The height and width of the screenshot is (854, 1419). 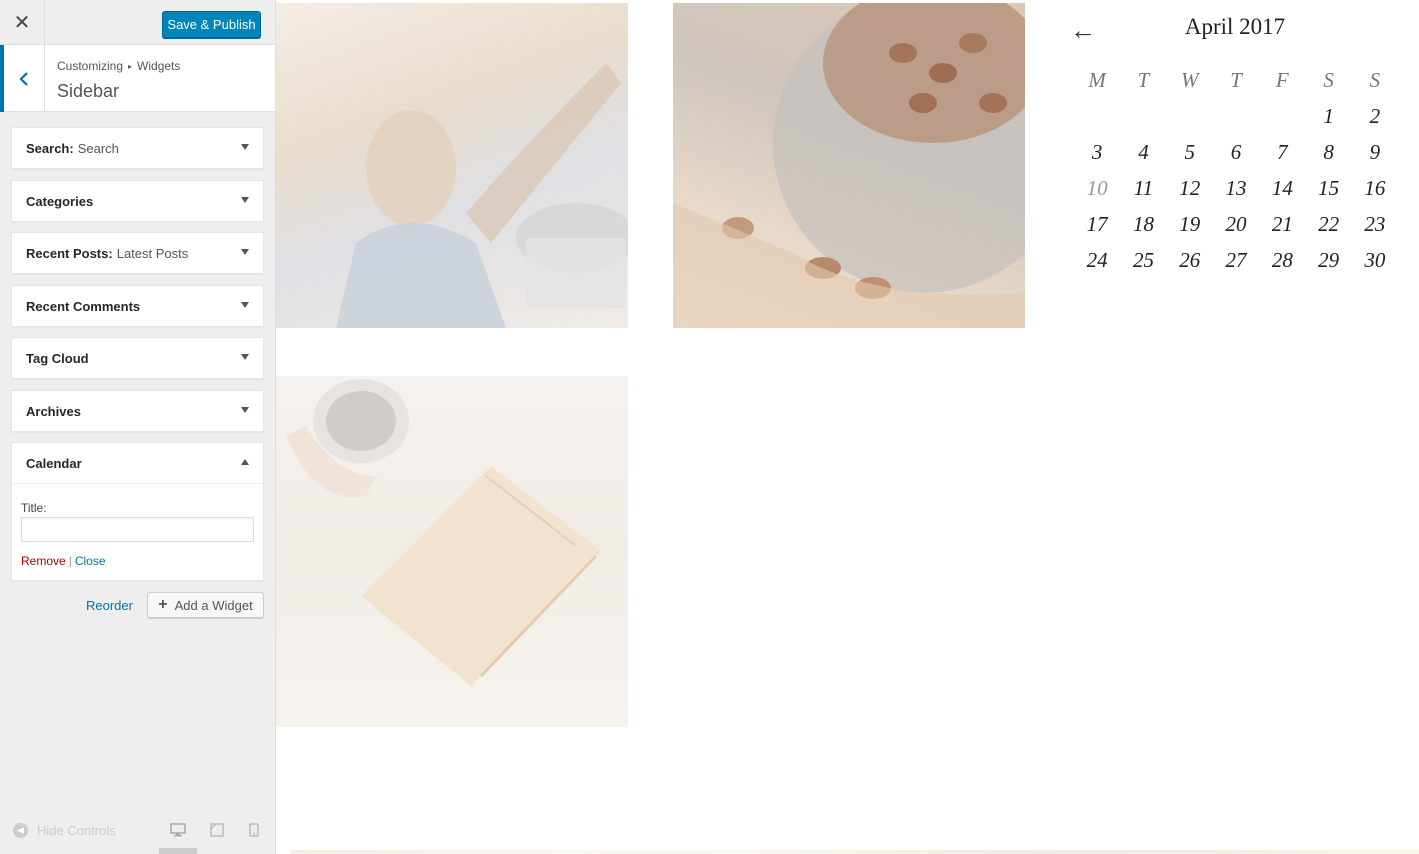 What do you see at coordinates (1282, 79) in the screenshot?
I see `weekday-label: F` at bounding box center [1282, 79].